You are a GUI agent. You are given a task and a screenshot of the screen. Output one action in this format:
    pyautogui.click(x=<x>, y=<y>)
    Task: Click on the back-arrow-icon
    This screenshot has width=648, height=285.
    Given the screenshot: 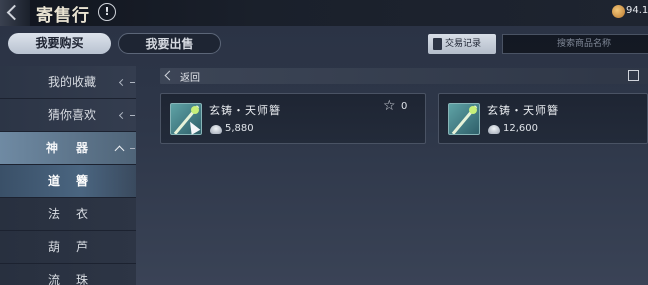 What is the action you would take?
    pyautogui.click(x=169, y=75)
    